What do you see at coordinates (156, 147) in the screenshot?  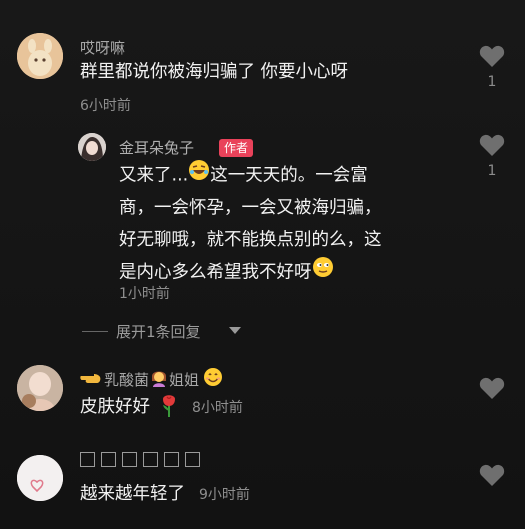 I see `username: 金耳朵兔子` at bounding box center [156, 147].